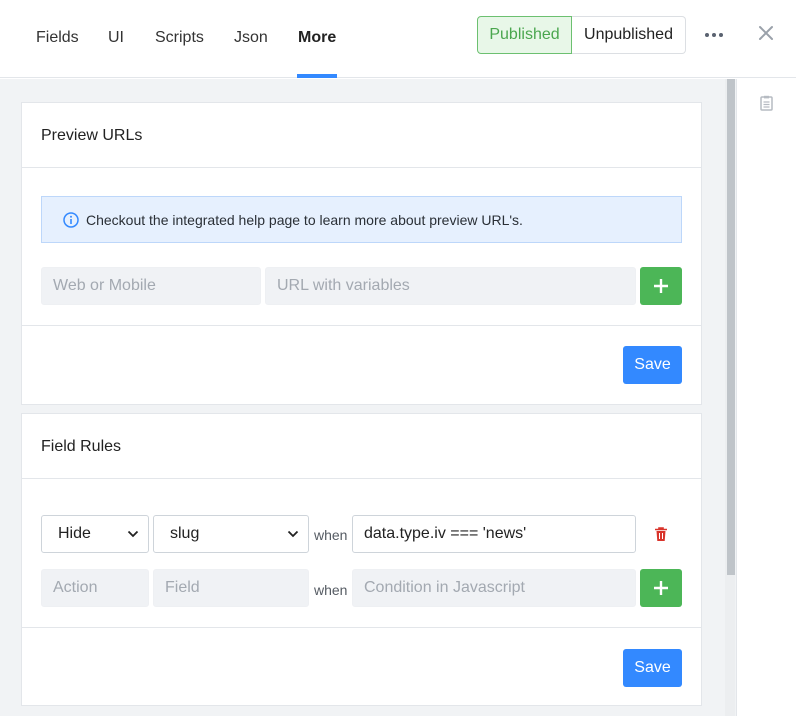 This screenshot has height=716, width=796. Describe the element at coordinates (179, 38) in the screenshot. I see `tab-scripts: Scripts` at that location.